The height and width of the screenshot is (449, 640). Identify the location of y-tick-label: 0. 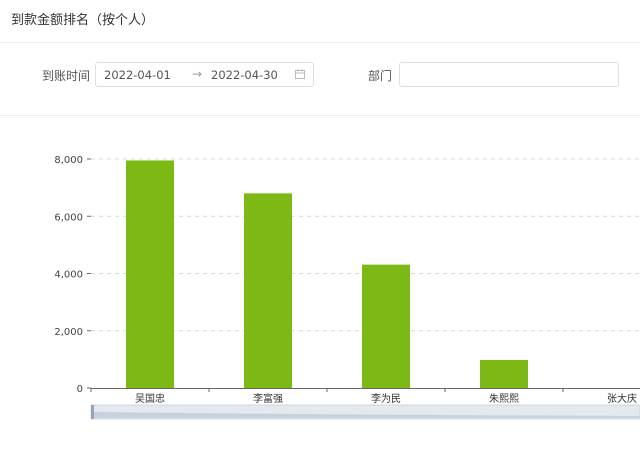
(80, 389).